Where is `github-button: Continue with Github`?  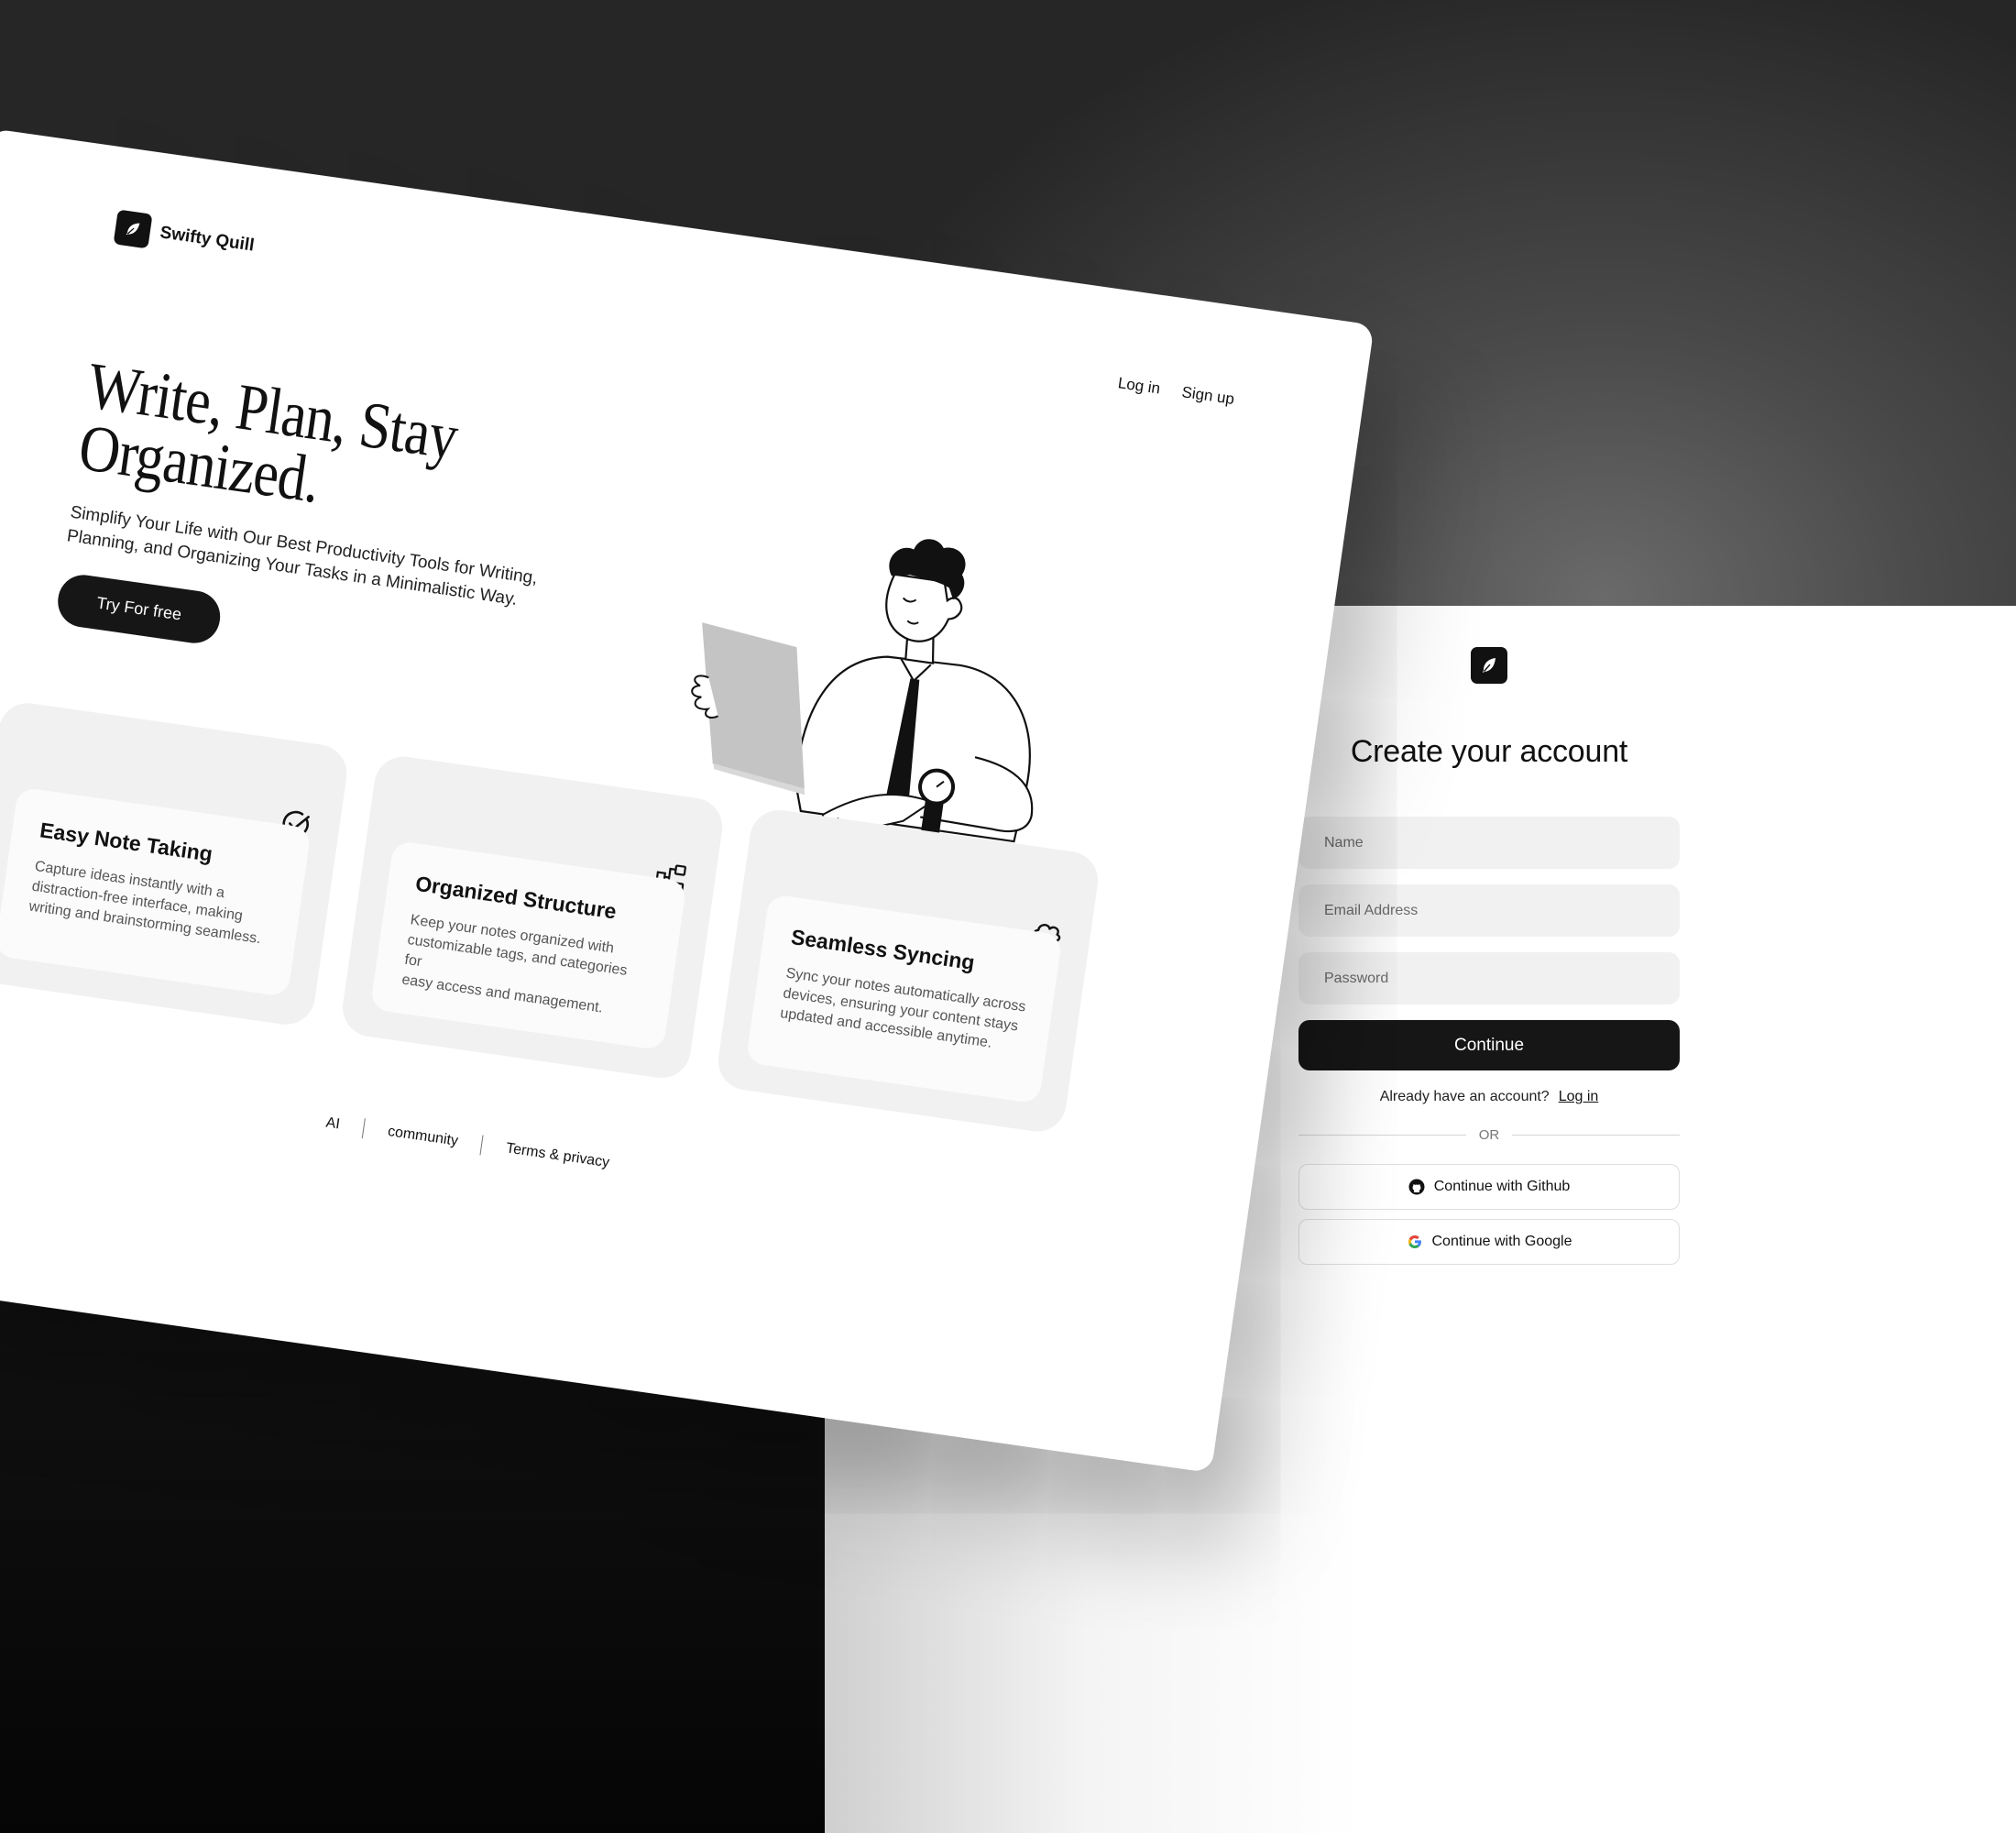 github-button: Continue with Github is located at coordinates (1489, 1187).